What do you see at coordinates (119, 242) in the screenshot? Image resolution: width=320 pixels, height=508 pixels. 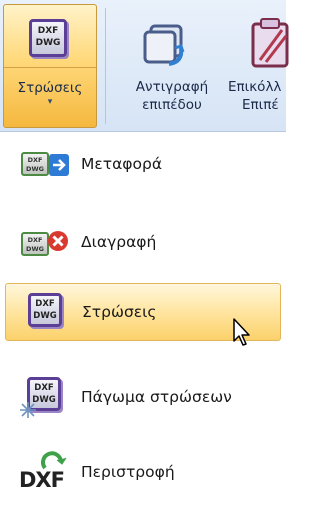 I see `menu-item-label: Διαγραφή` at bounding box center [119, 242].